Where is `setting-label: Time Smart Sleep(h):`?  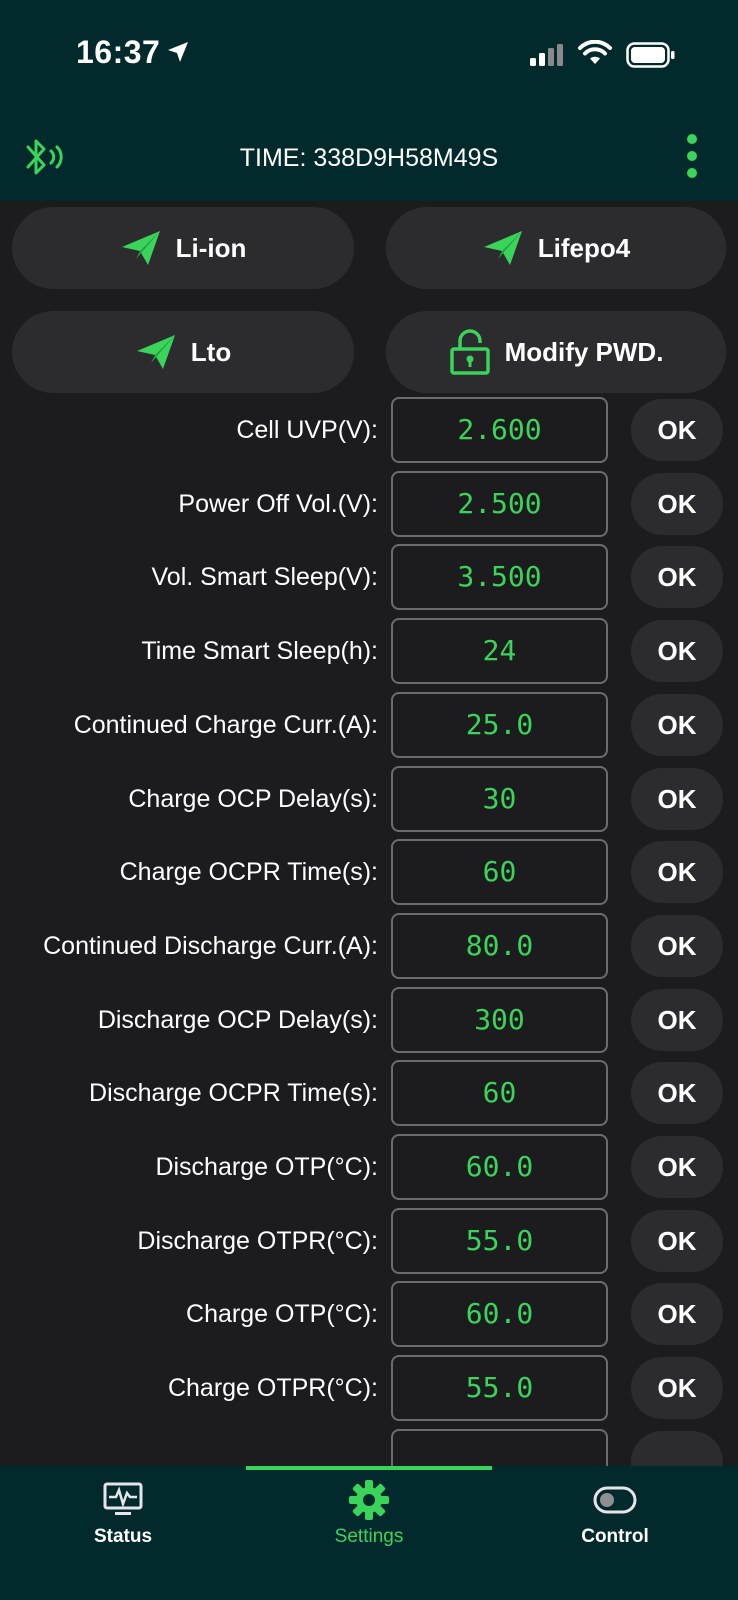 setting-label: Time Smart Sleep(h): is located at coordinates (259, 651).